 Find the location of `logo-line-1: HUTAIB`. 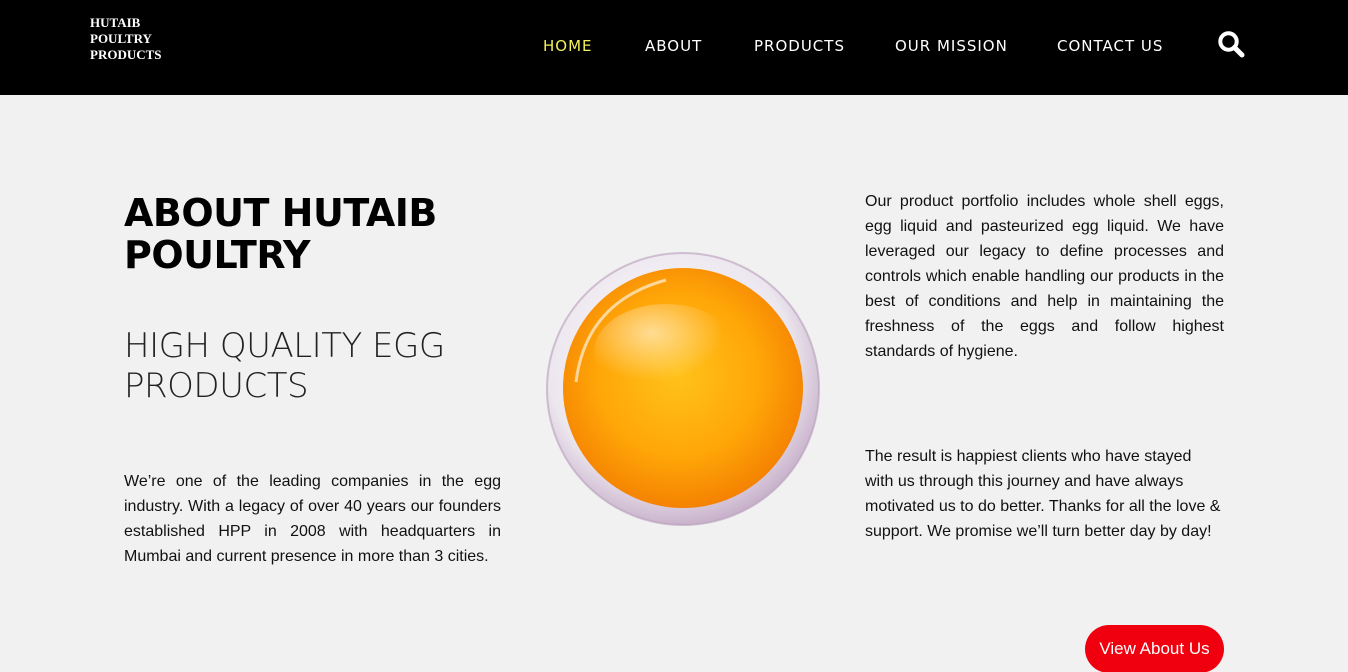

logo-line-1: HUTAIB is located at coordinates (115, 22).